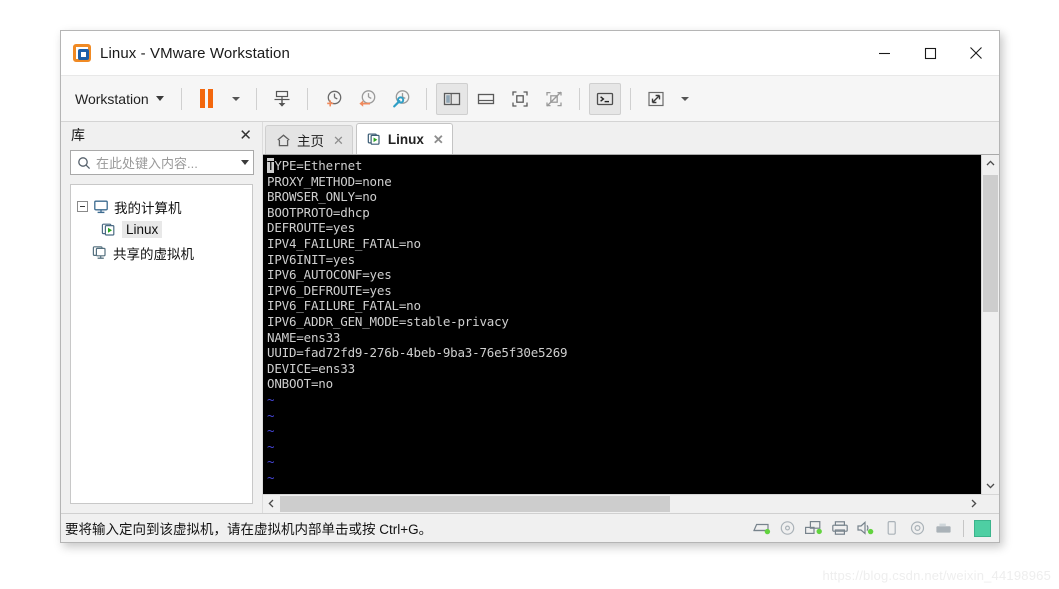 This screenshot has width=1059, height=589. Describe the element at coordinates (475, 504) in the screenshot. I see `horizontal-scroll-thumb` at that location.